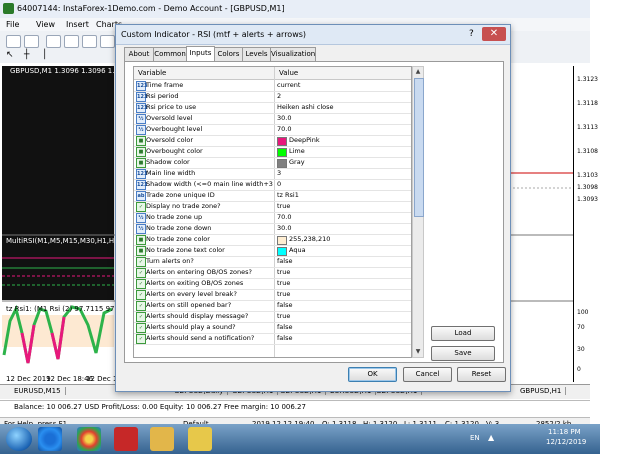 This screenshot has height=469, width=625. What do you see at coordinates (12, 24) in the screenshot?
I see `menu-file: File` at bounding box center [12, 24].